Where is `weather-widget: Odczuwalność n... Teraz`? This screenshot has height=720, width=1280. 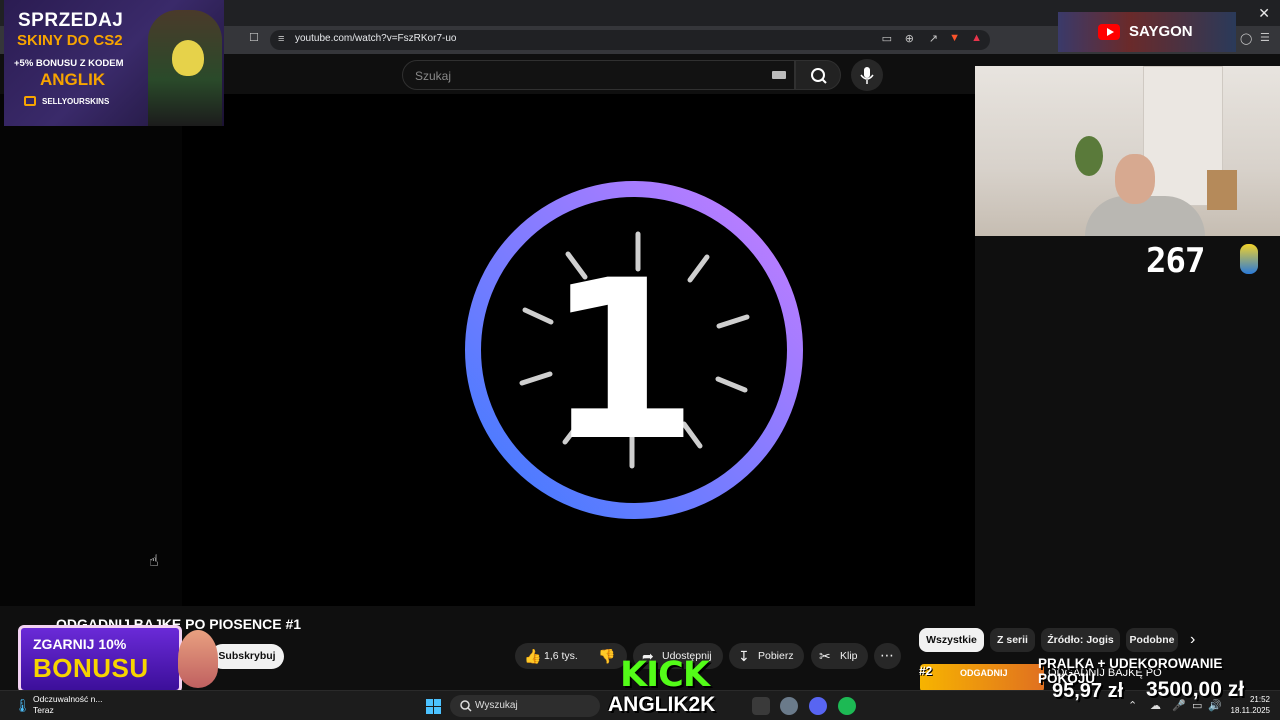 weather-widget: Odczuwalność n... Teraz is located at coordinates (67, 705).